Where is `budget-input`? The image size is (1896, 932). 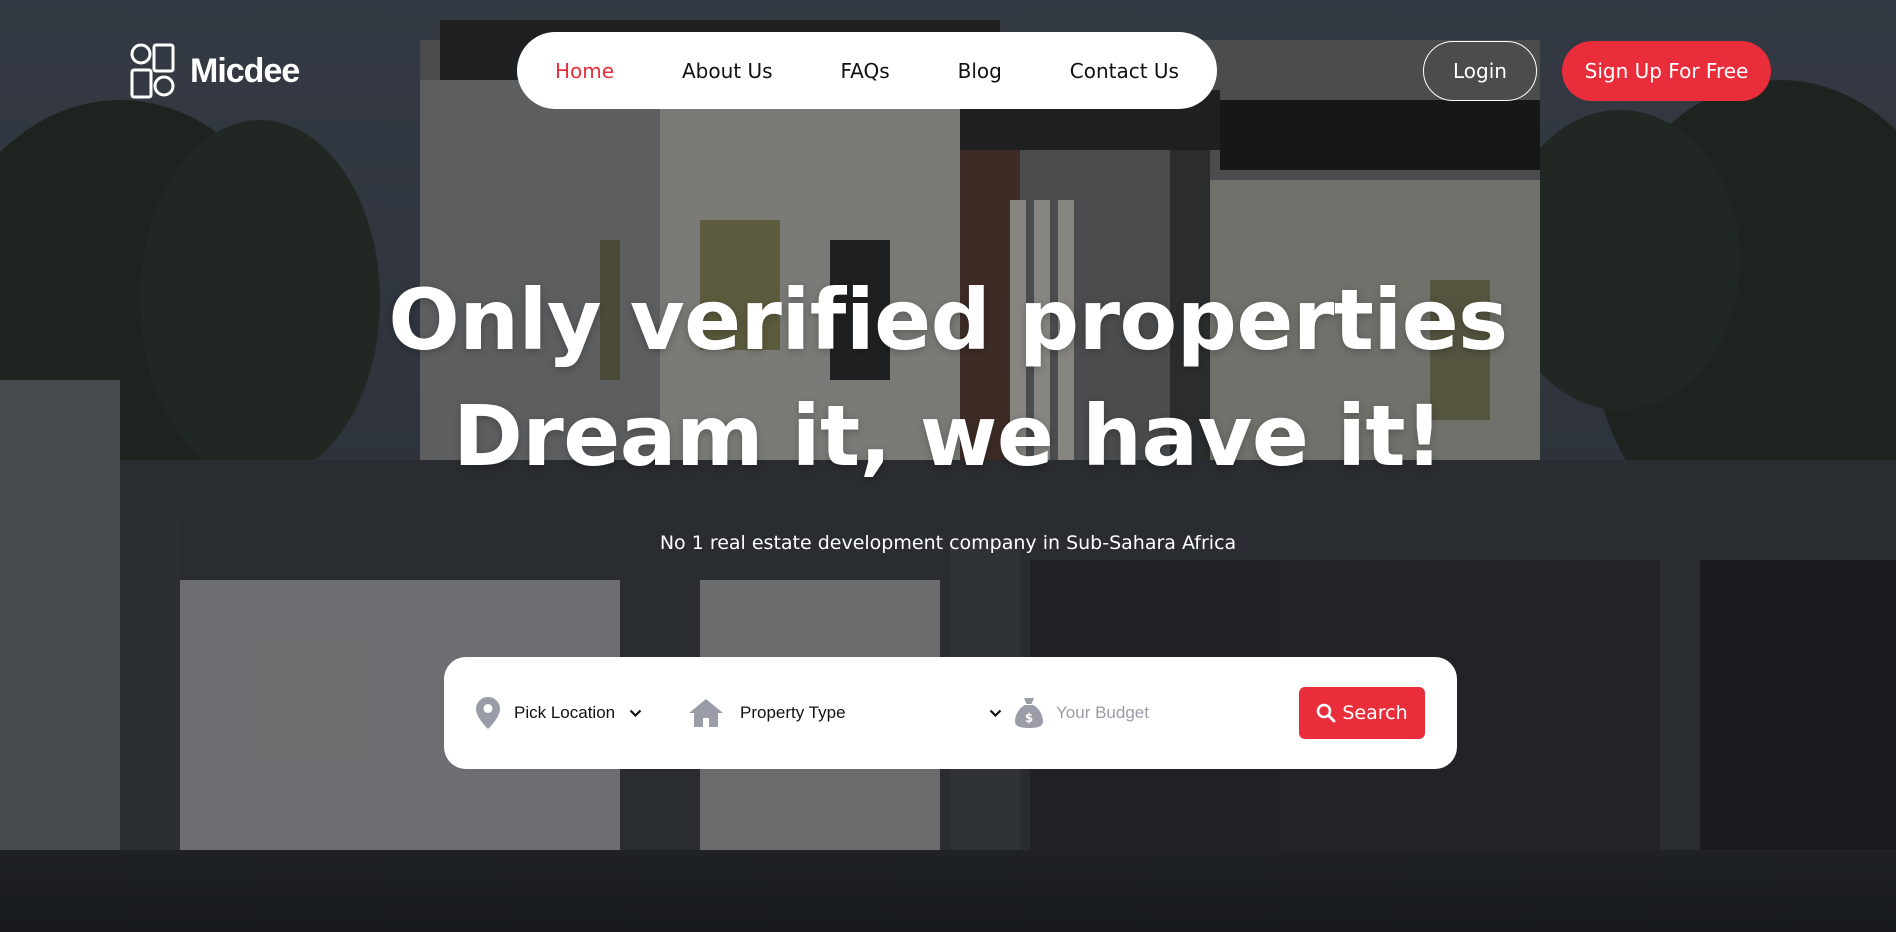
budget-input is located at coordinates (1156, 713).